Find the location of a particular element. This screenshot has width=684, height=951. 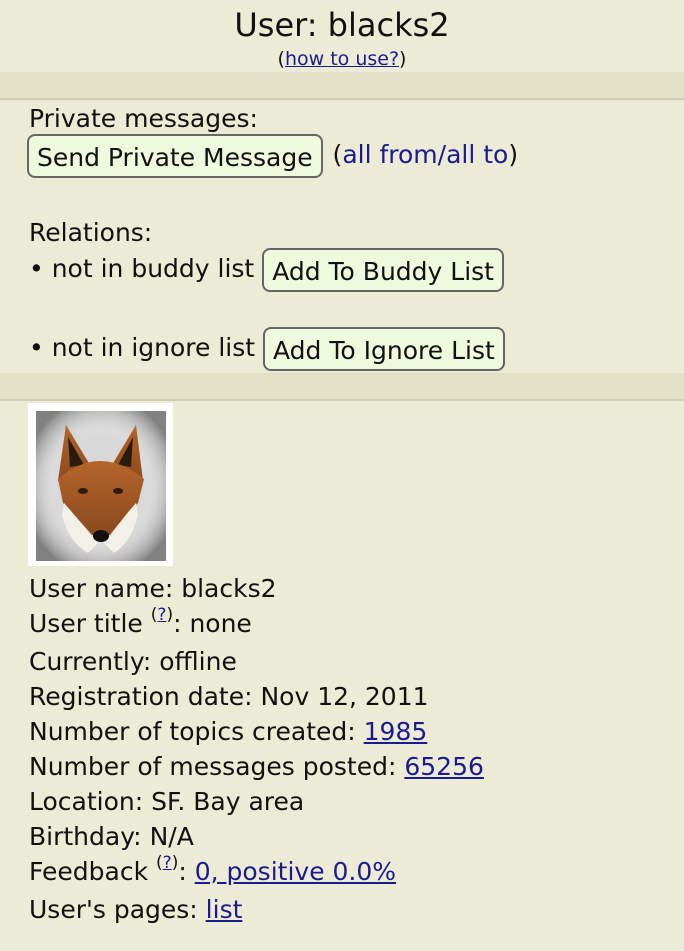

how-to-use-line: (how to use?) is located at coordinates (342, 59).